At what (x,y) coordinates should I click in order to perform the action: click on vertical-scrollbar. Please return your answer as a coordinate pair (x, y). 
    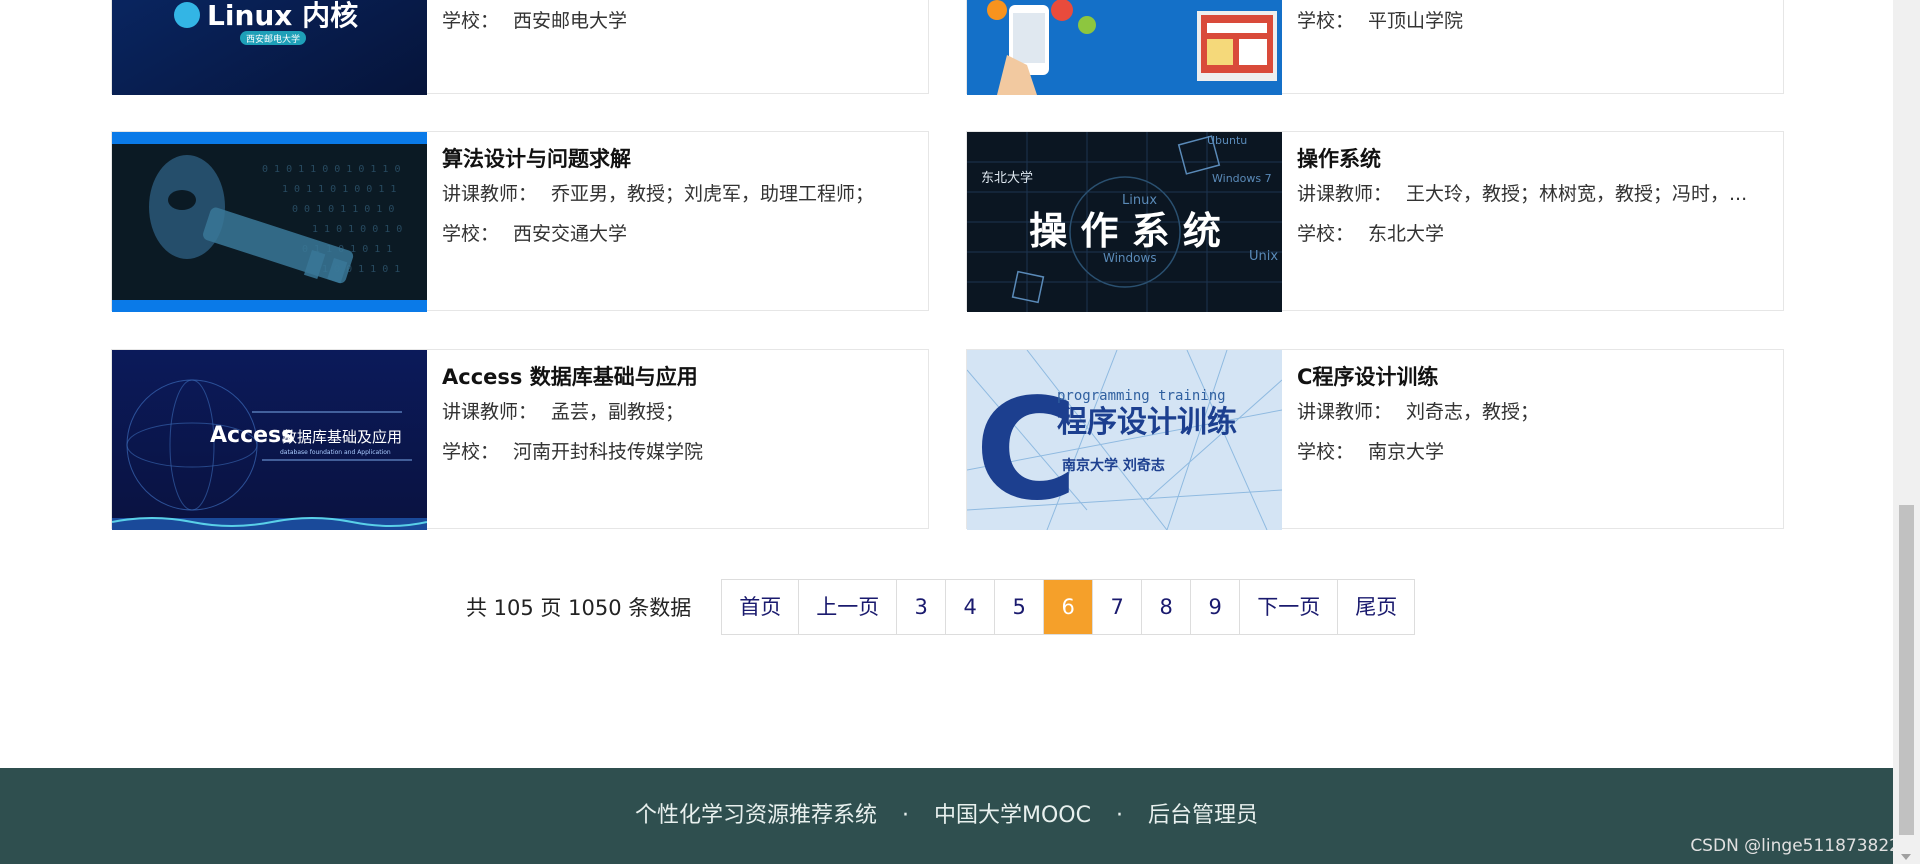
    Looking at the image, I should click on (1906, 432).